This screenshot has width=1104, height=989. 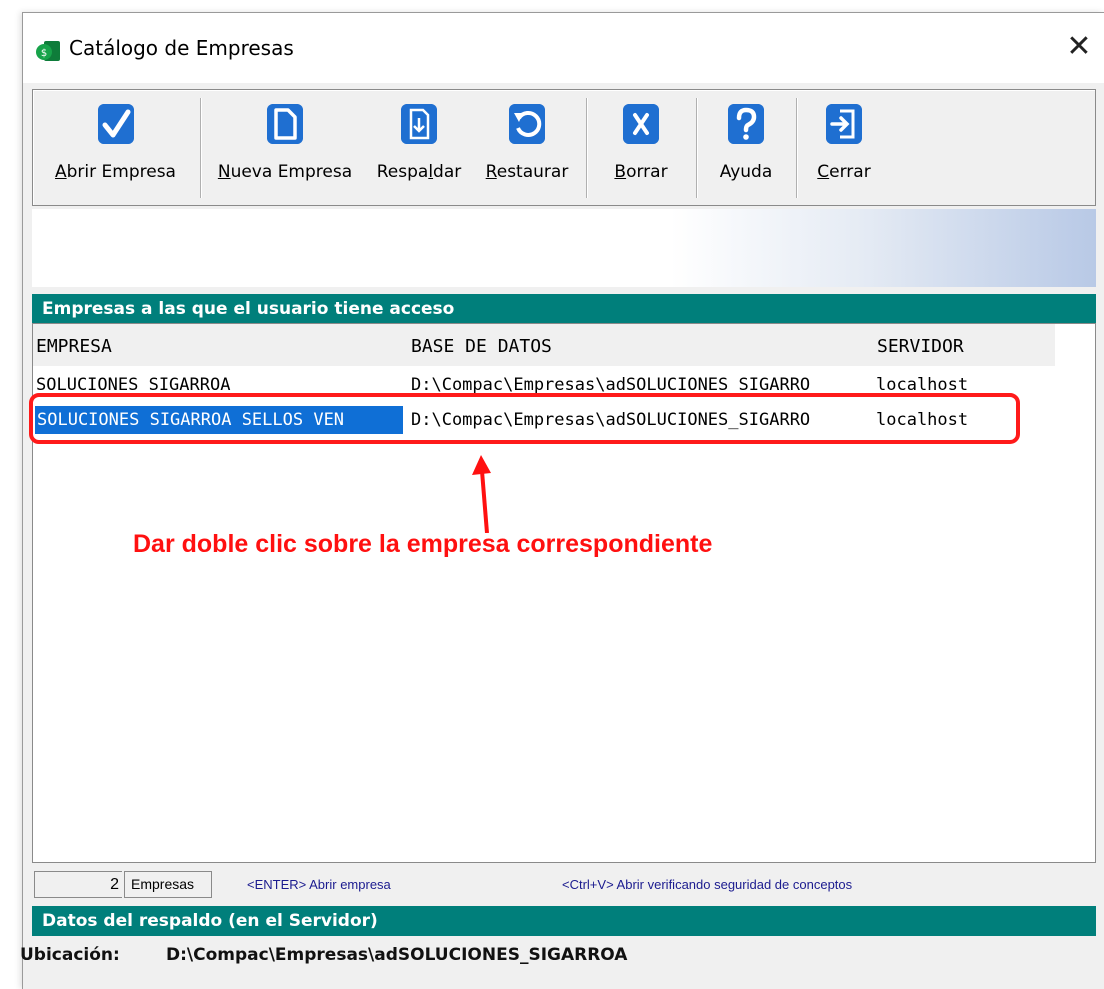 I want to click on company-count: 2, so click(x=78, y=884).